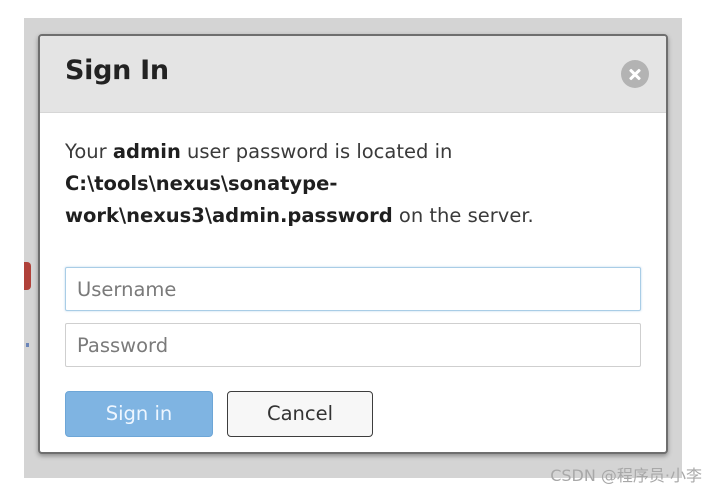 The height and width of the screenshot is (494, 714). I want to click on watermark: CSDN @程序员·小李, so click(626, 475).